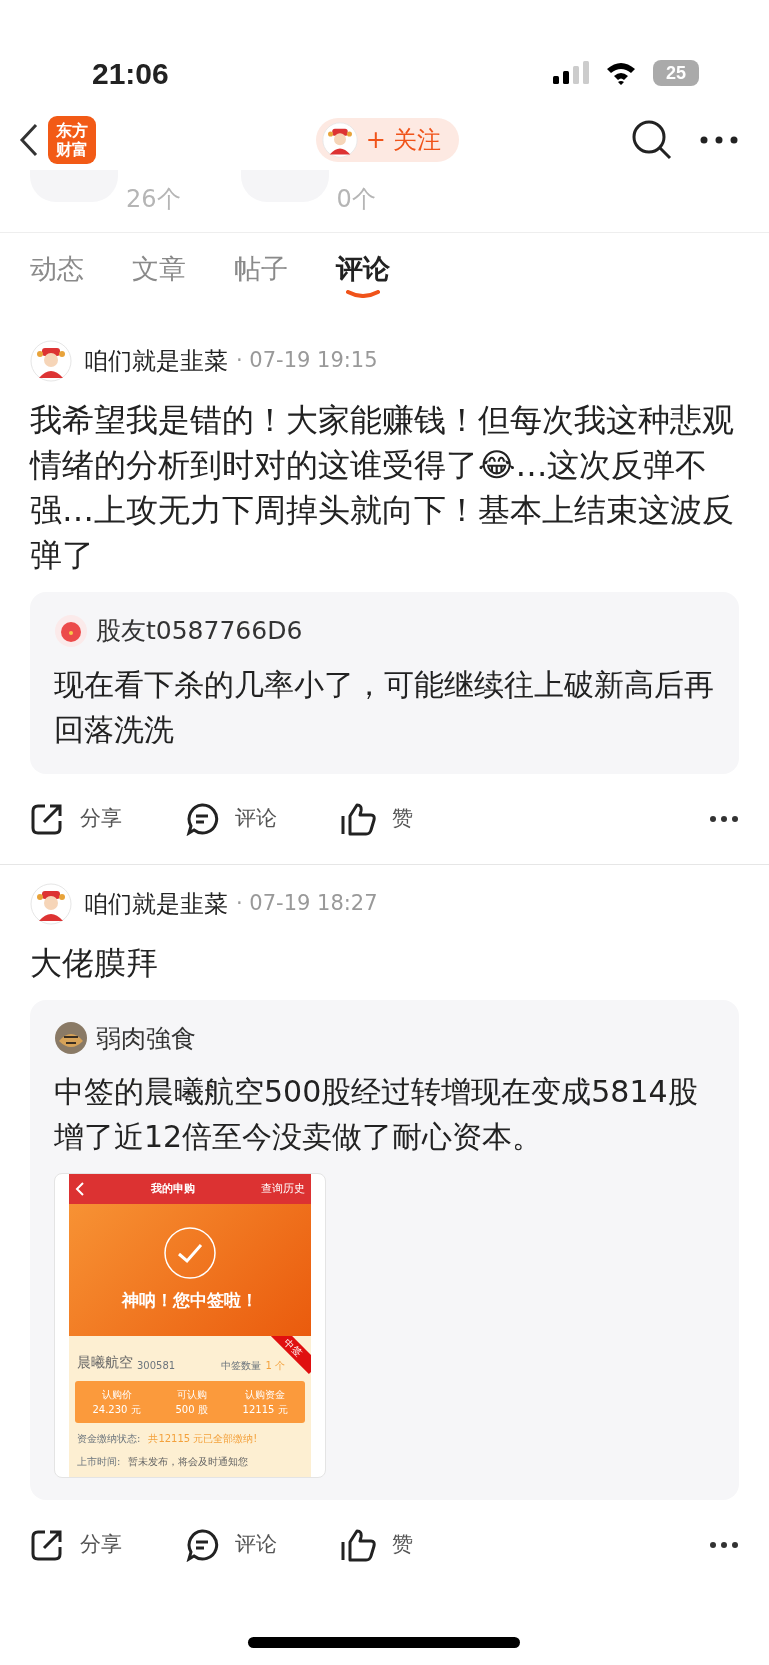 This screenshot has height=1665, width=769. I want to click on clock-time: 21:06, so click(130, 73).